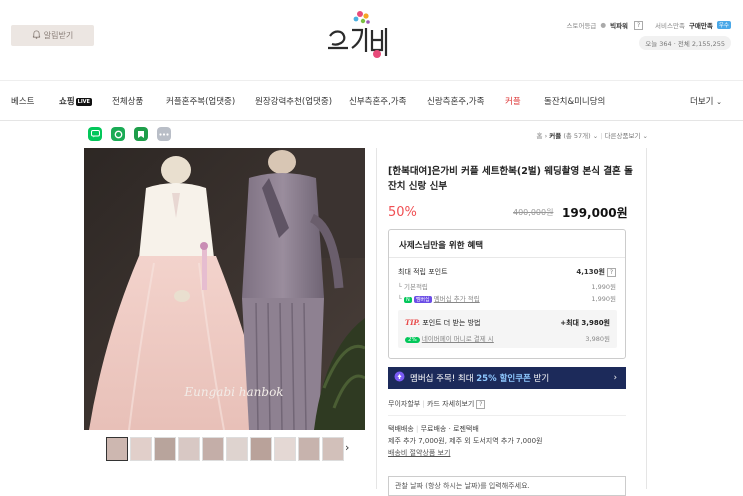  I want to click on member-point-value: 1,990원, so click(603, 299).